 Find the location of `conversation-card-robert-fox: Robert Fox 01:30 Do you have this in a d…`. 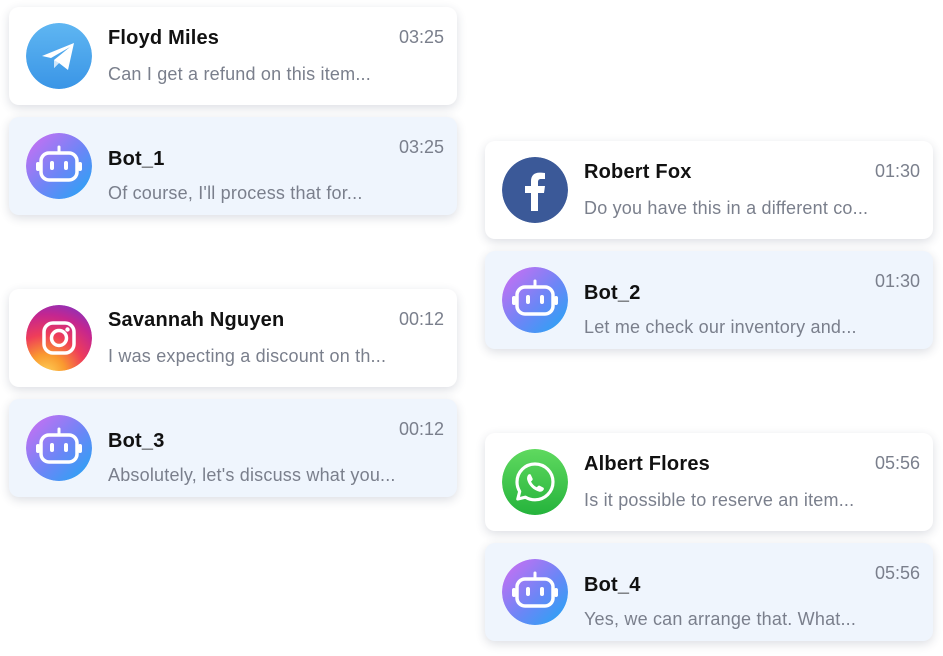

conversation-card-robert-fox: Robert Fox 01:30 Do you have this in a d… is located at coordinates (709, 190).